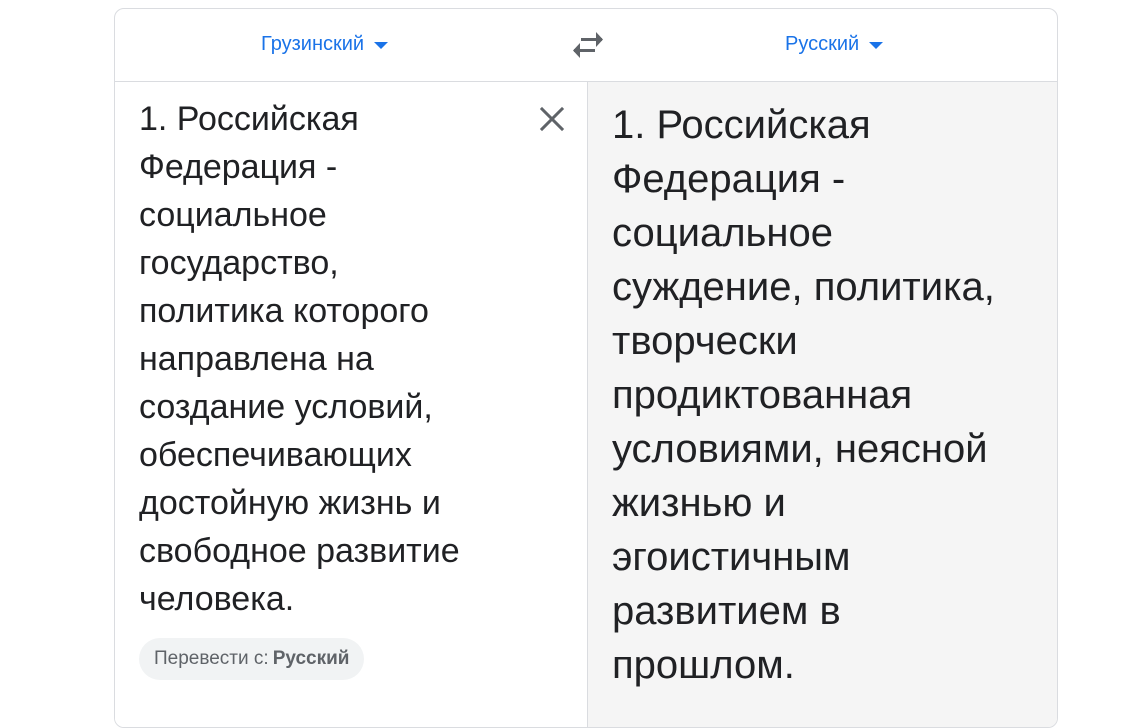  I want to click on source-language-button: Грузинский, so click(325, 44).